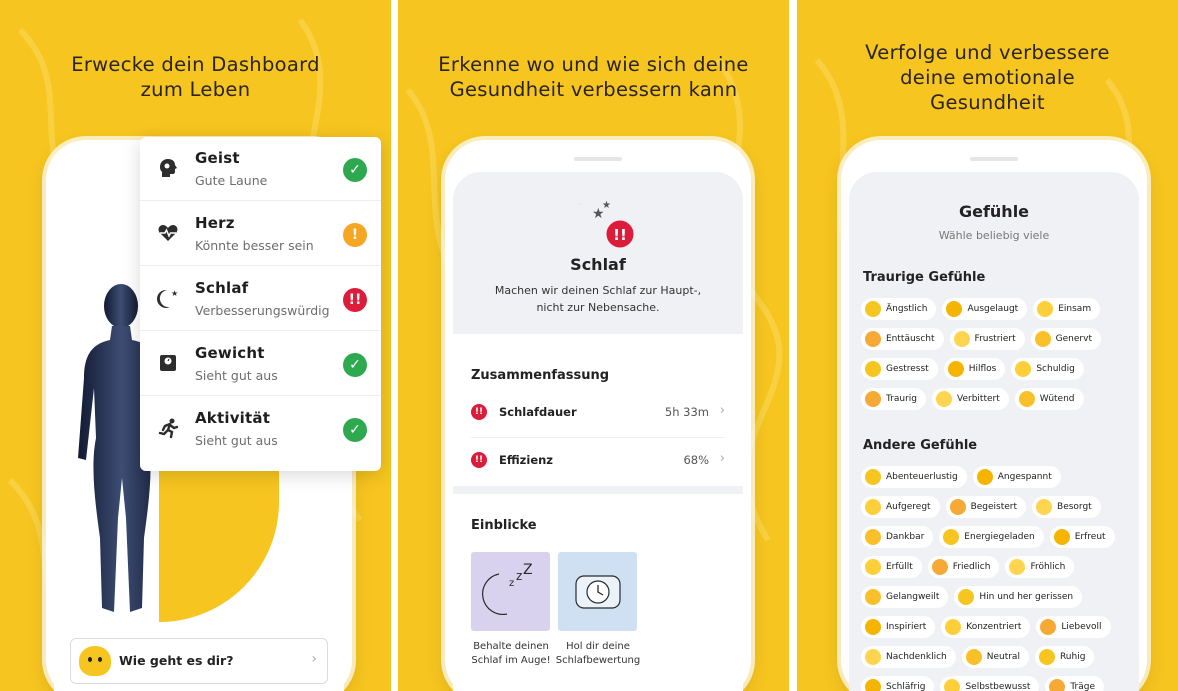  I want to click on feeling-chip: Verbittert, so click(970, 399).